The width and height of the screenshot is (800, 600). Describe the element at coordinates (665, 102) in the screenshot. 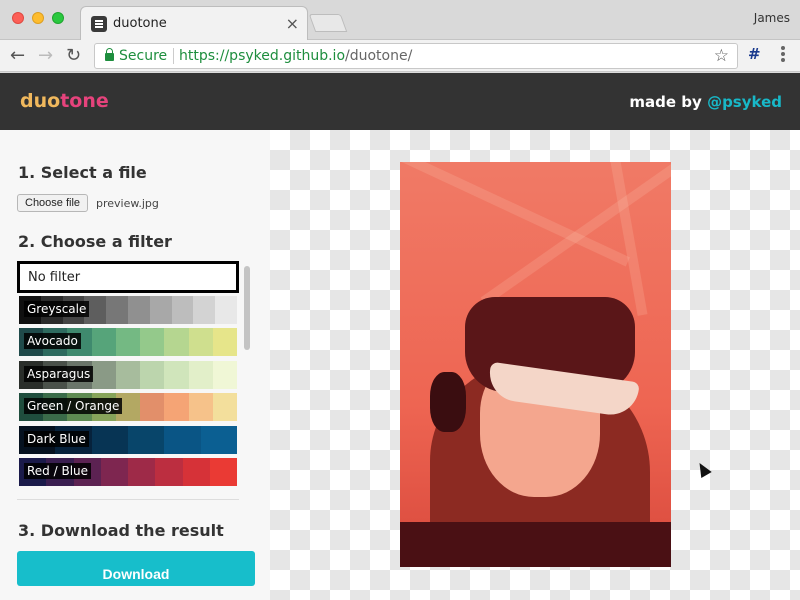

I see `made-by-prefix: made by` at that location.